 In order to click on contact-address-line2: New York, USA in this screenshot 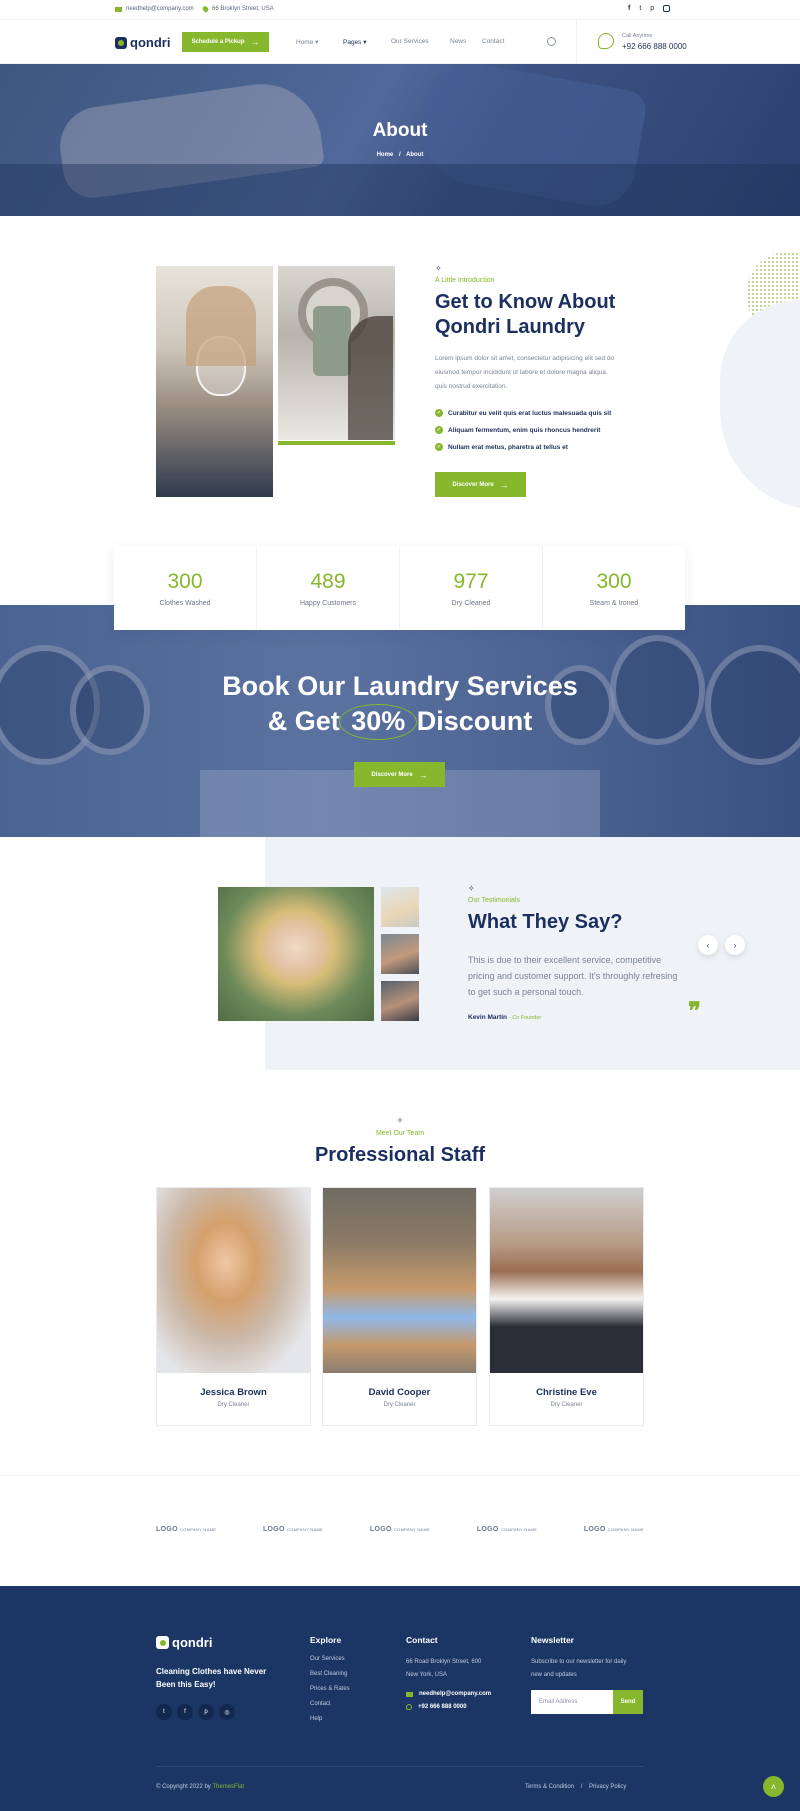, I will do `click(427, 1675)`.